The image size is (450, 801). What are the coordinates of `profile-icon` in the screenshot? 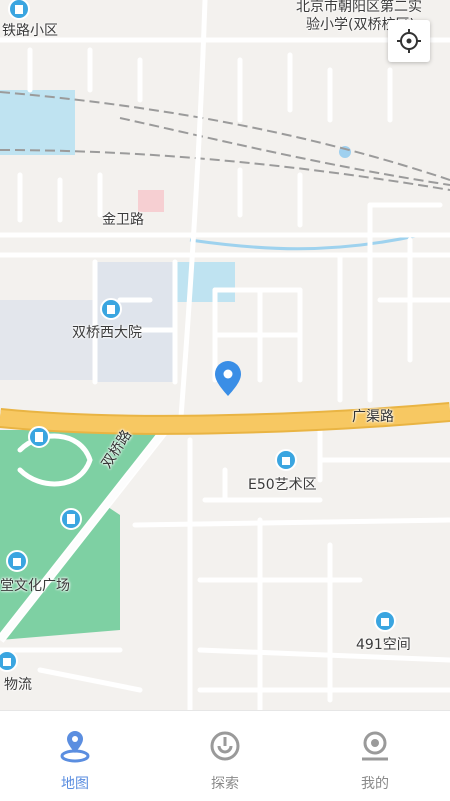 It's located at (375, 746).